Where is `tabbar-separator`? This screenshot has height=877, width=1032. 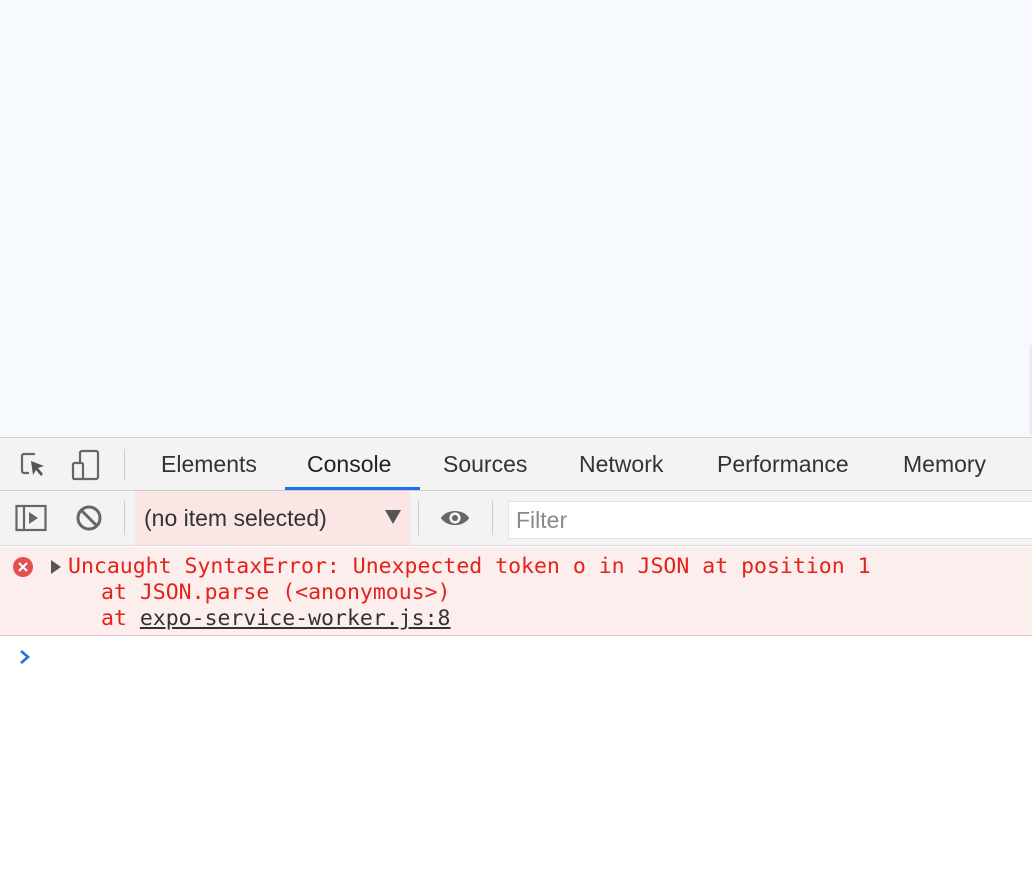
tabbar-separator is located at coordinates (124, 464).